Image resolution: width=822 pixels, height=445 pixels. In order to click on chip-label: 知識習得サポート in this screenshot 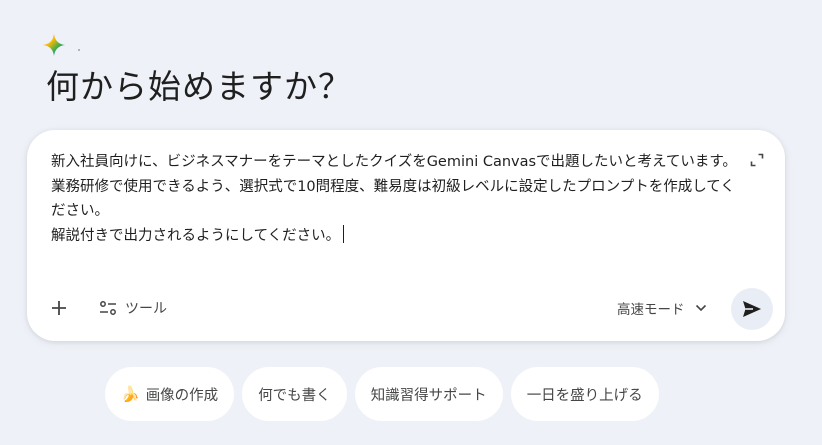, I will do `click(428, 395)`.